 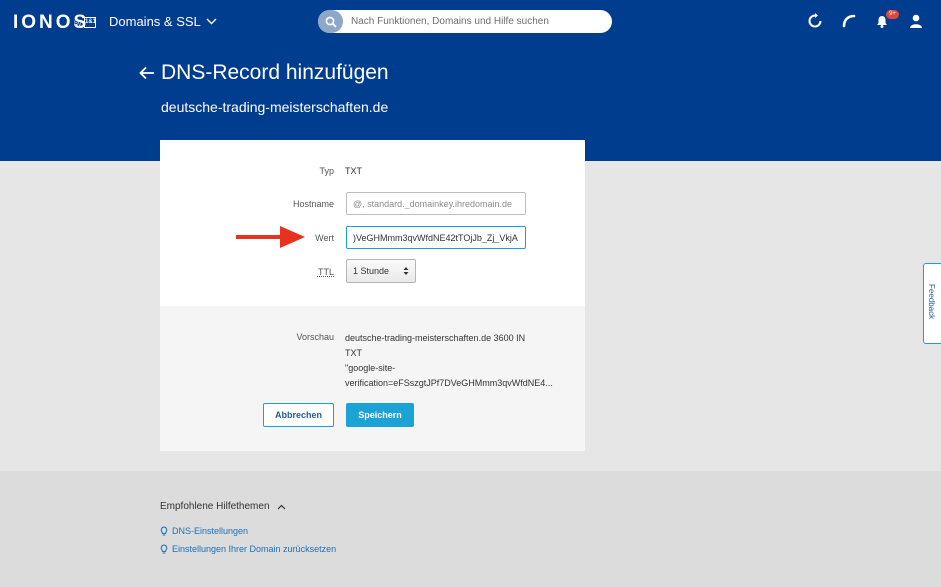 I want to click on help-link-label: DNS-Einstellungen, so click(x=210, y=531).